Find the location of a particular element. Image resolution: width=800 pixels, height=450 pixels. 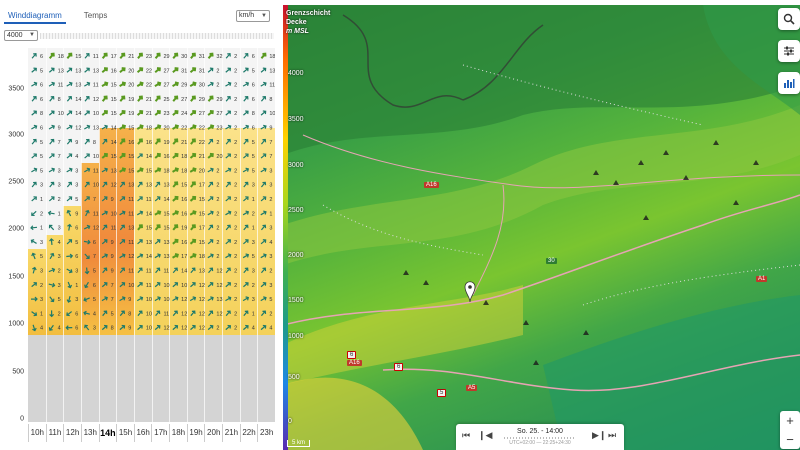

x-tick-19h: 19h is located at coordinates (195, 433).